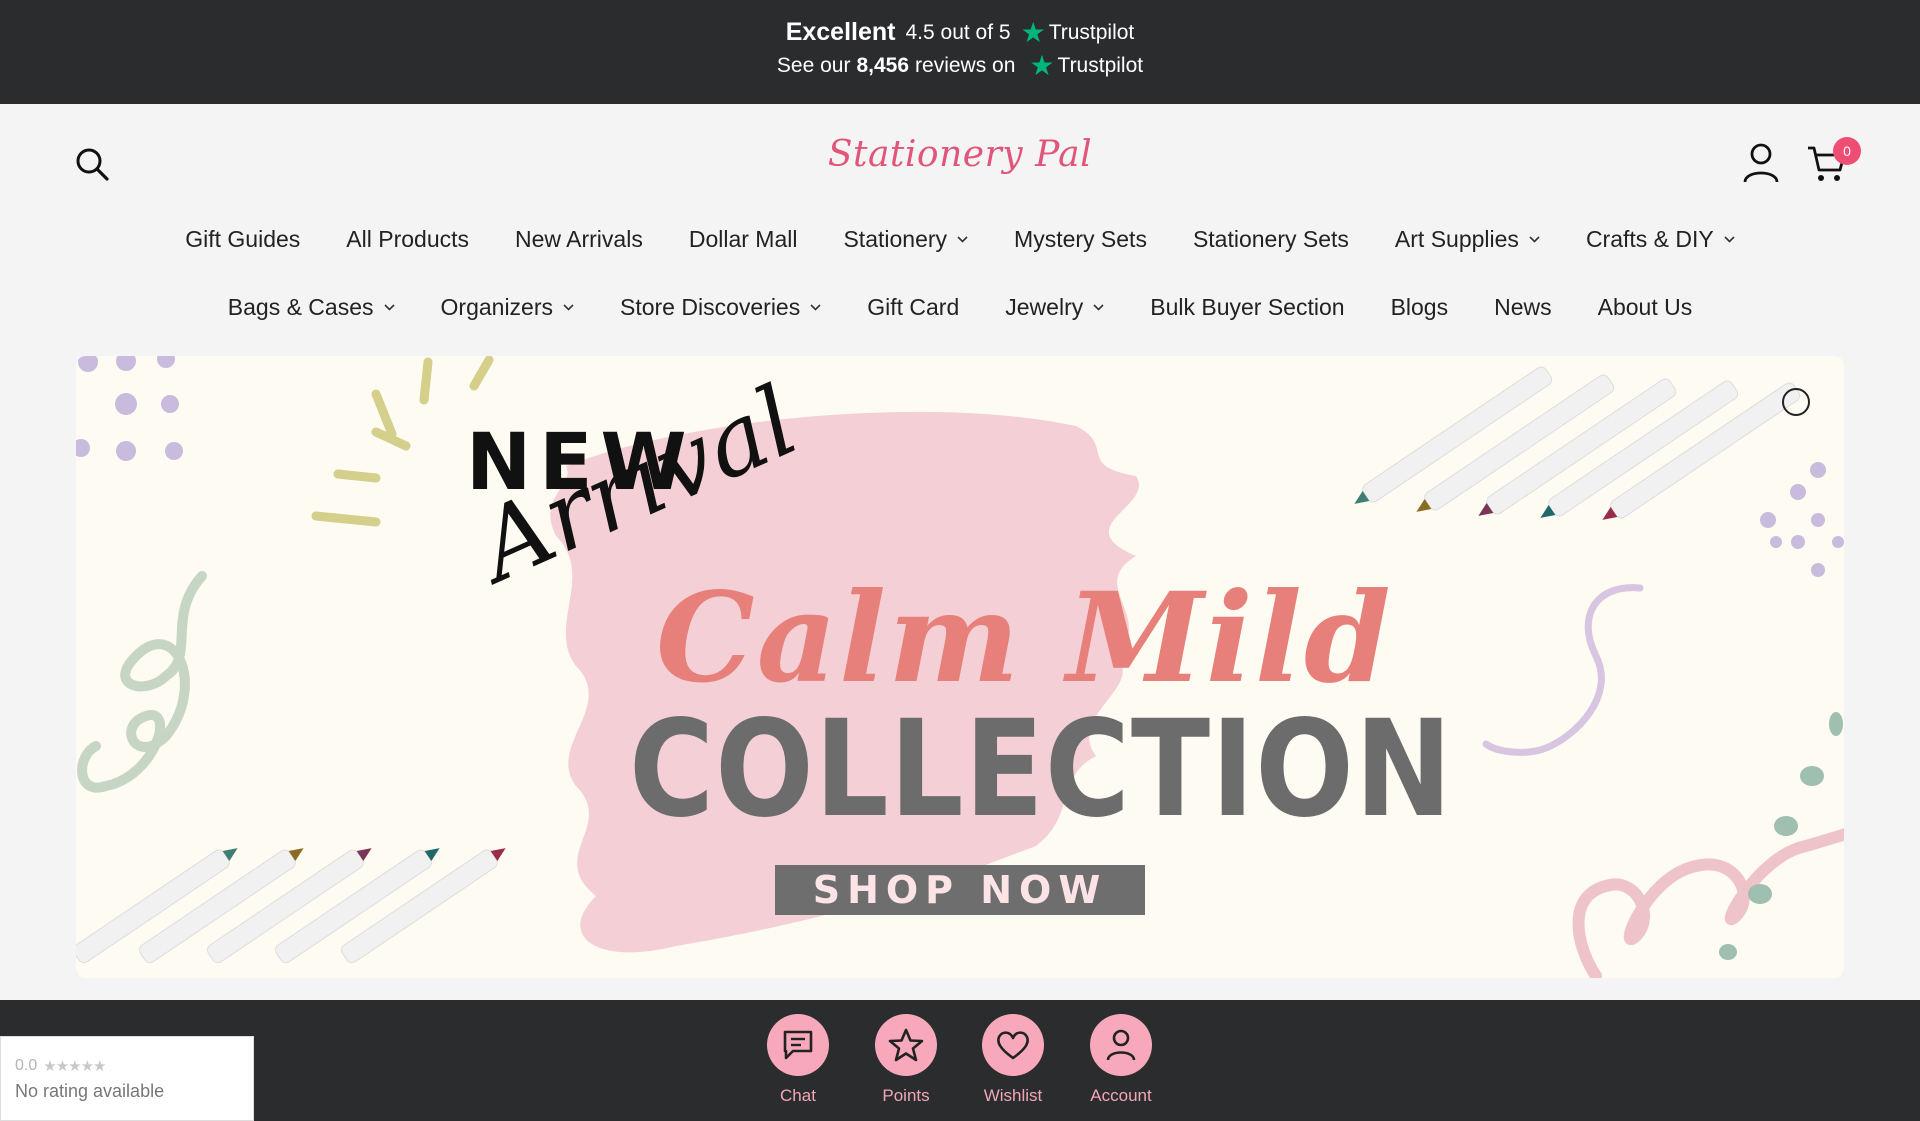 Image resolution: width=1920 pixels, height=1121 pixels. What do you see at coordinates (813, 65) in the screenshot?
I see `reviews-prefix: See our` at bounding box center [813, 65].